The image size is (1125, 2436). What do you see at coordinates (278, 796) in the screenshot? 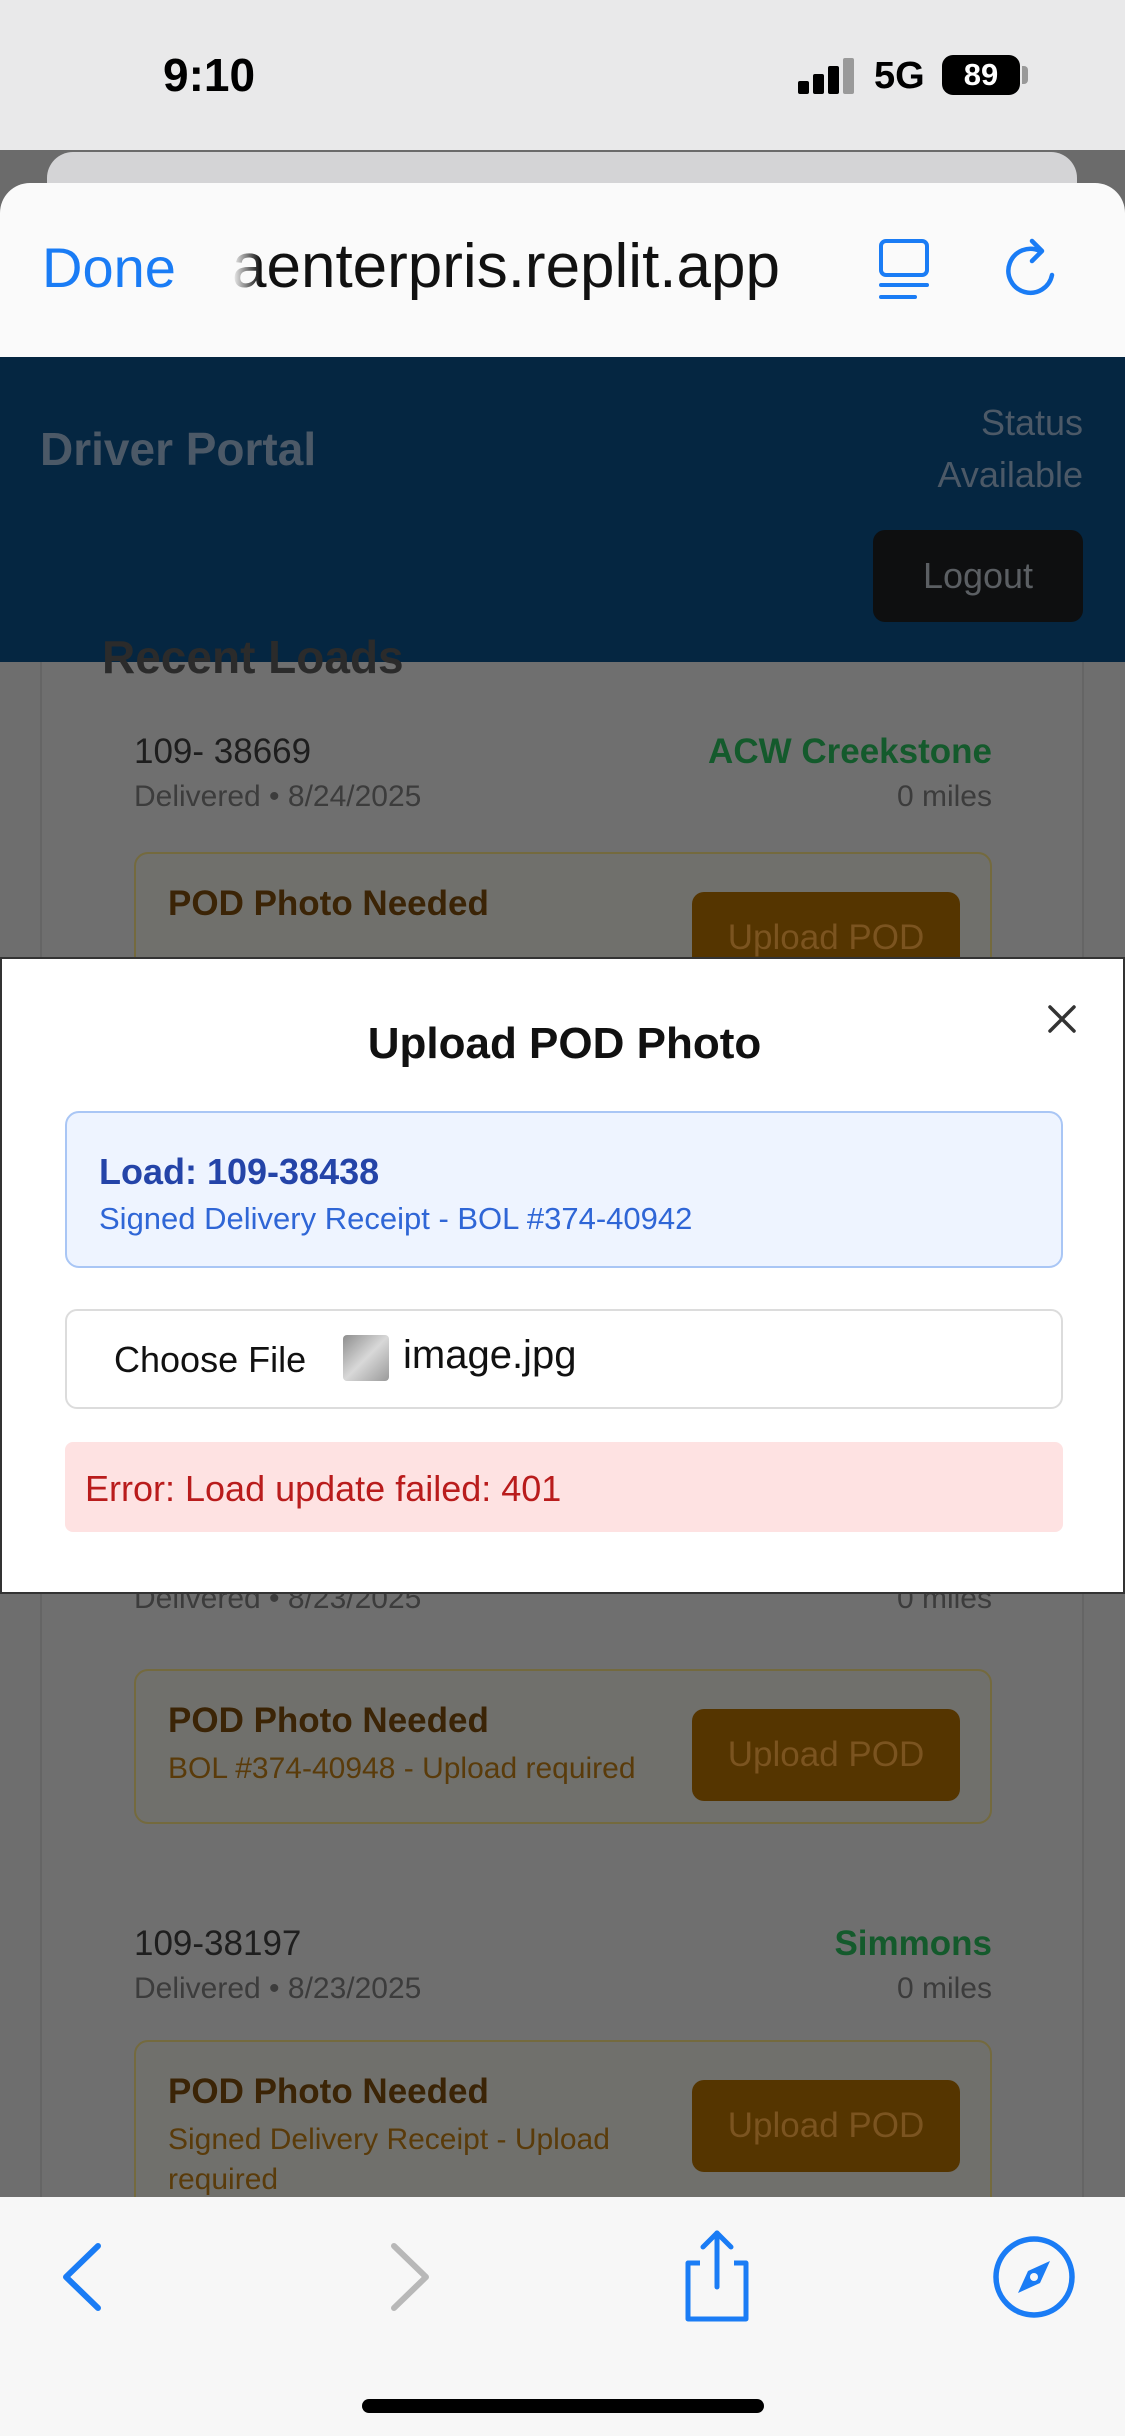
I see `load-status: Delivered • 8/24/2025` at bounding box center [278, 796].